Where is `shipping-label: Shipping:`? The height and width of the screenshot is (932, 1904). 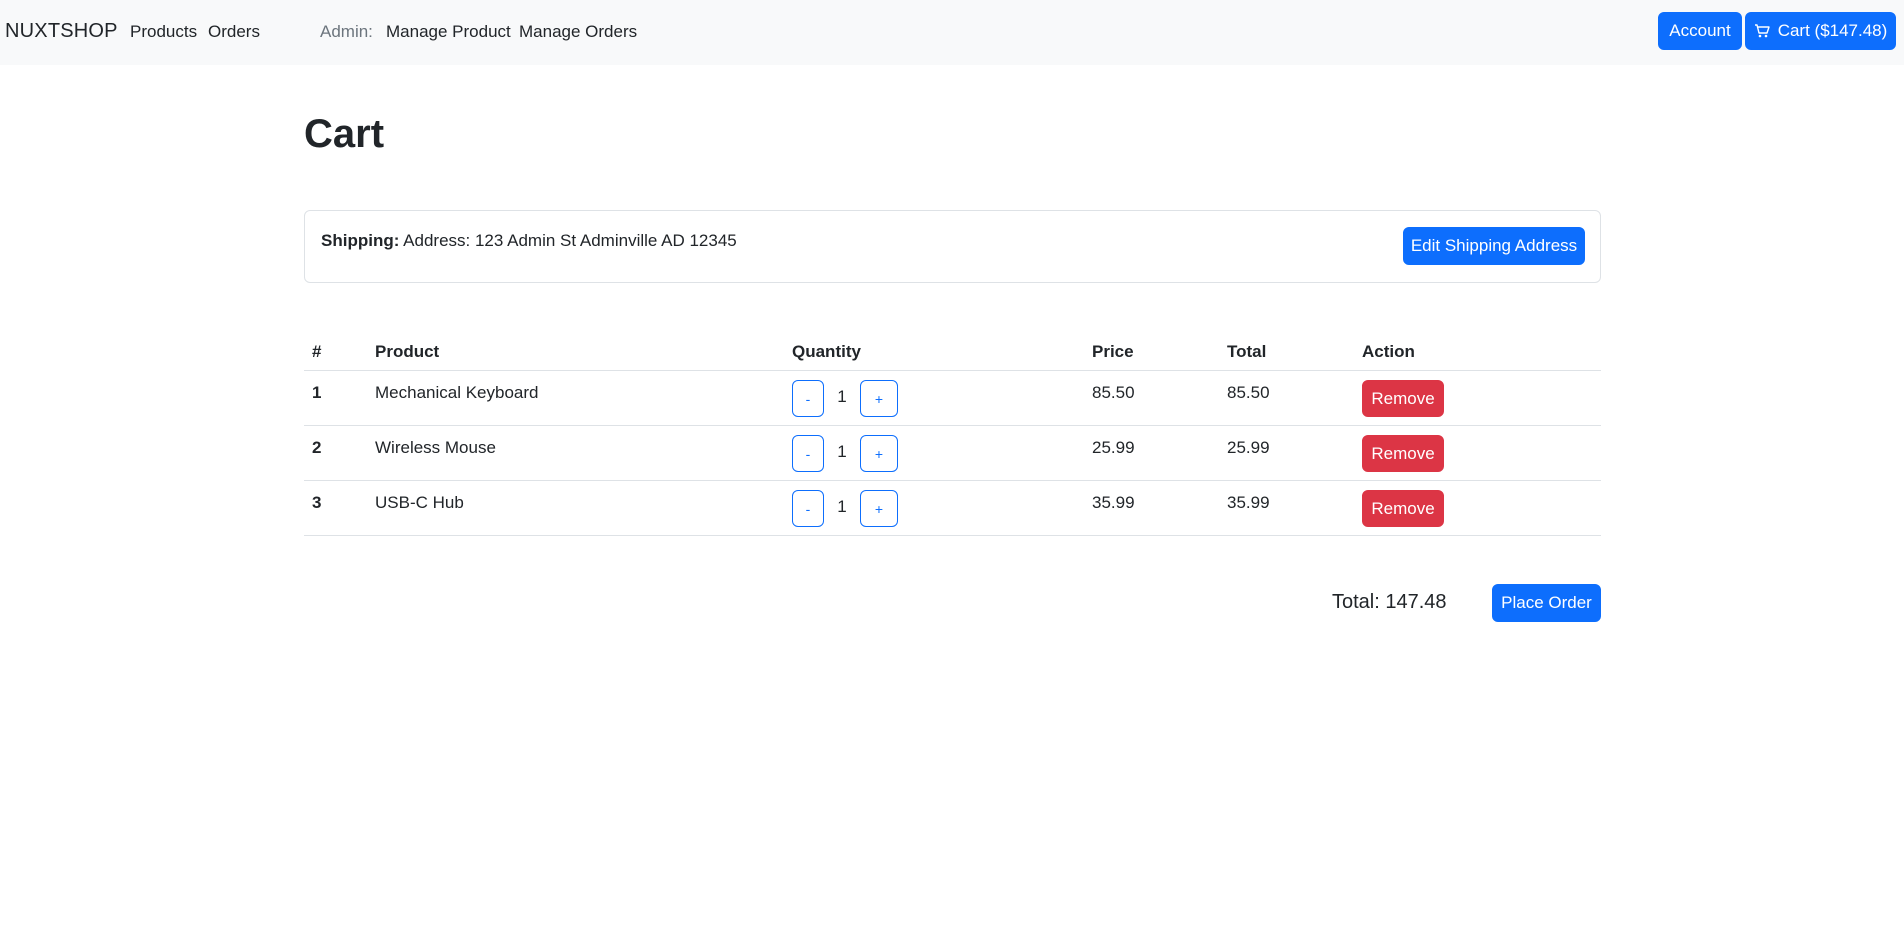
shipping-label: Shipping: is located at coordinates (360, 240).